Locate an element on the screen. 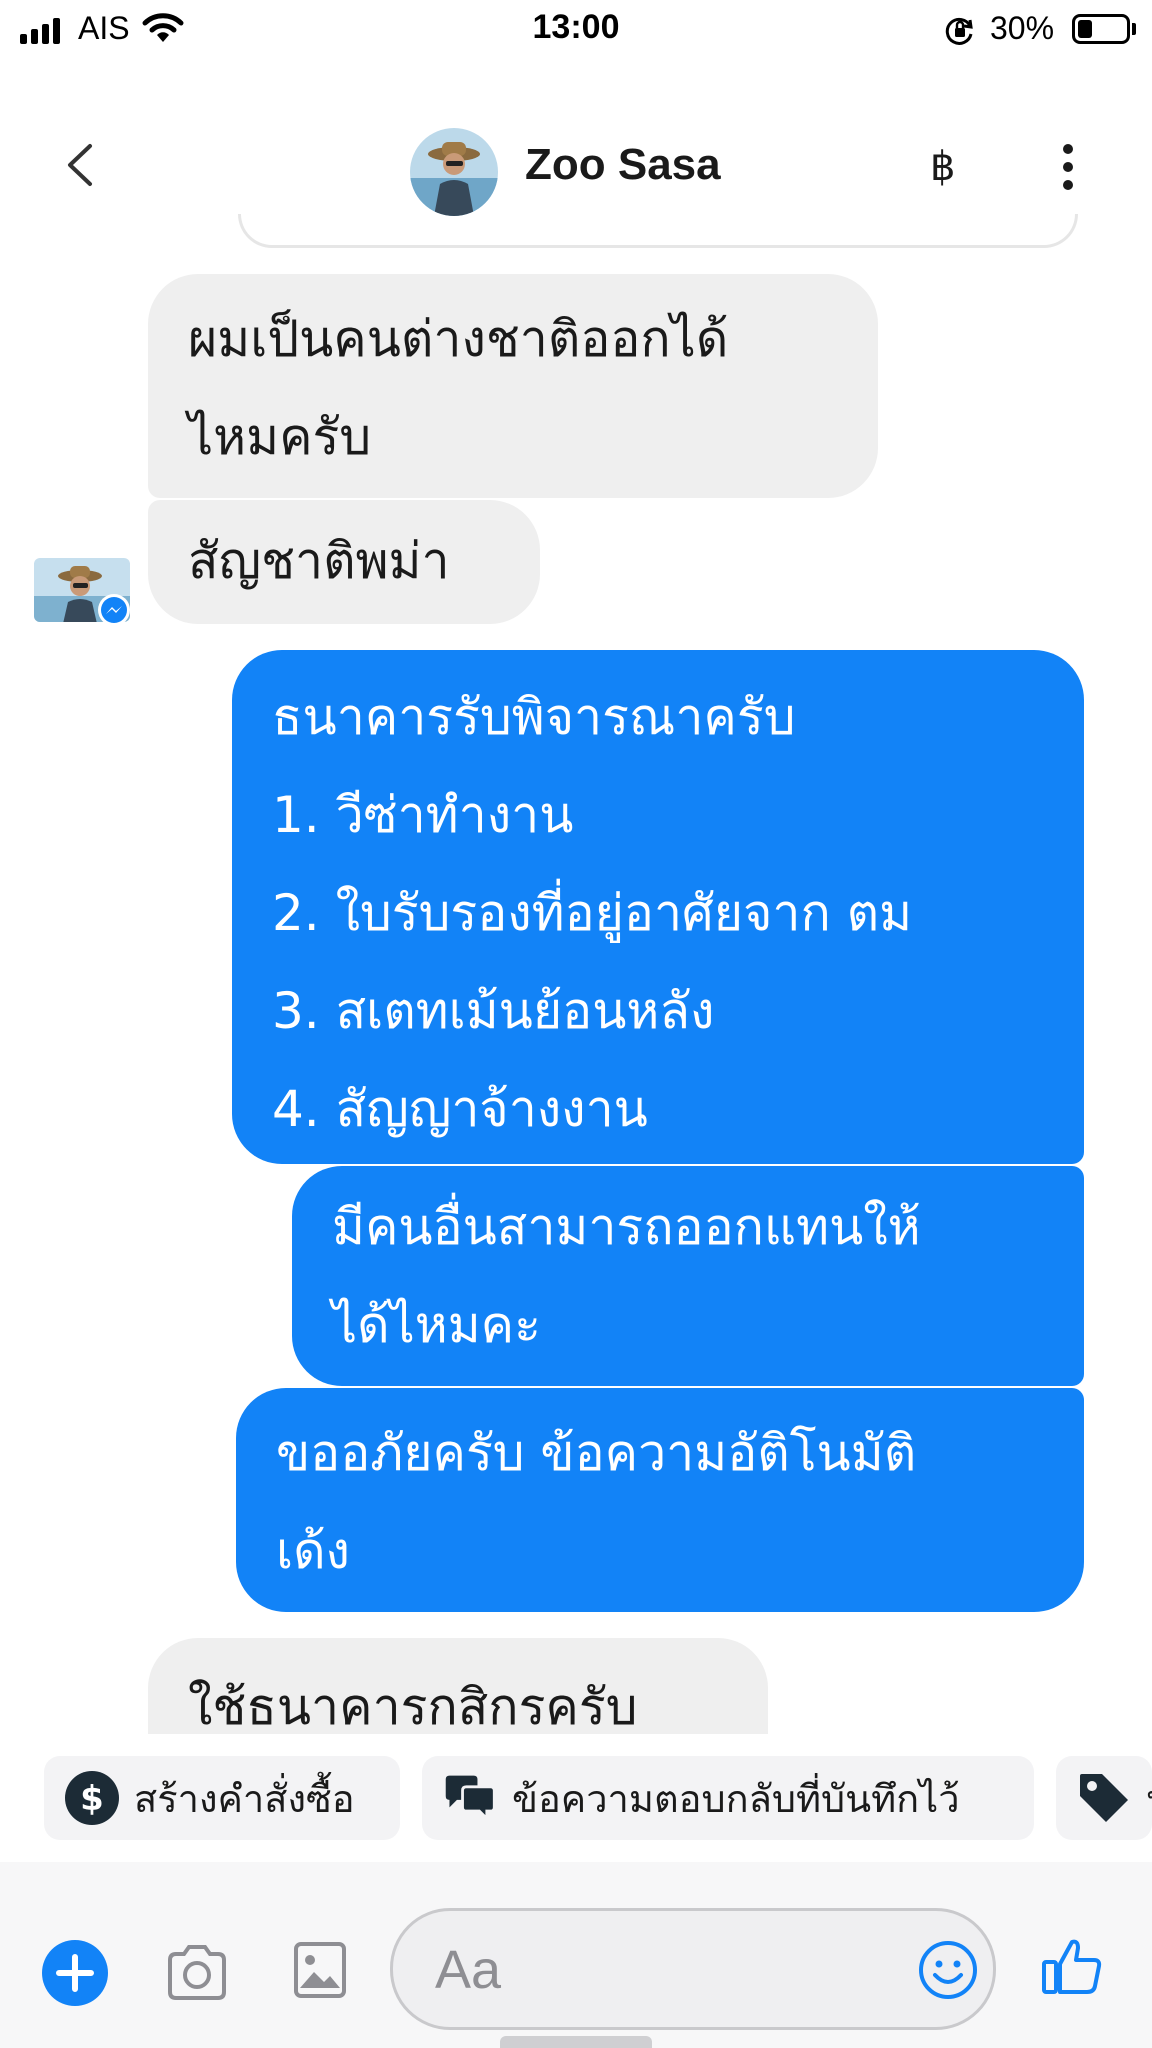  message-text: 4. สัญญาจ้างงาน is located at coordinates (460, 1109).